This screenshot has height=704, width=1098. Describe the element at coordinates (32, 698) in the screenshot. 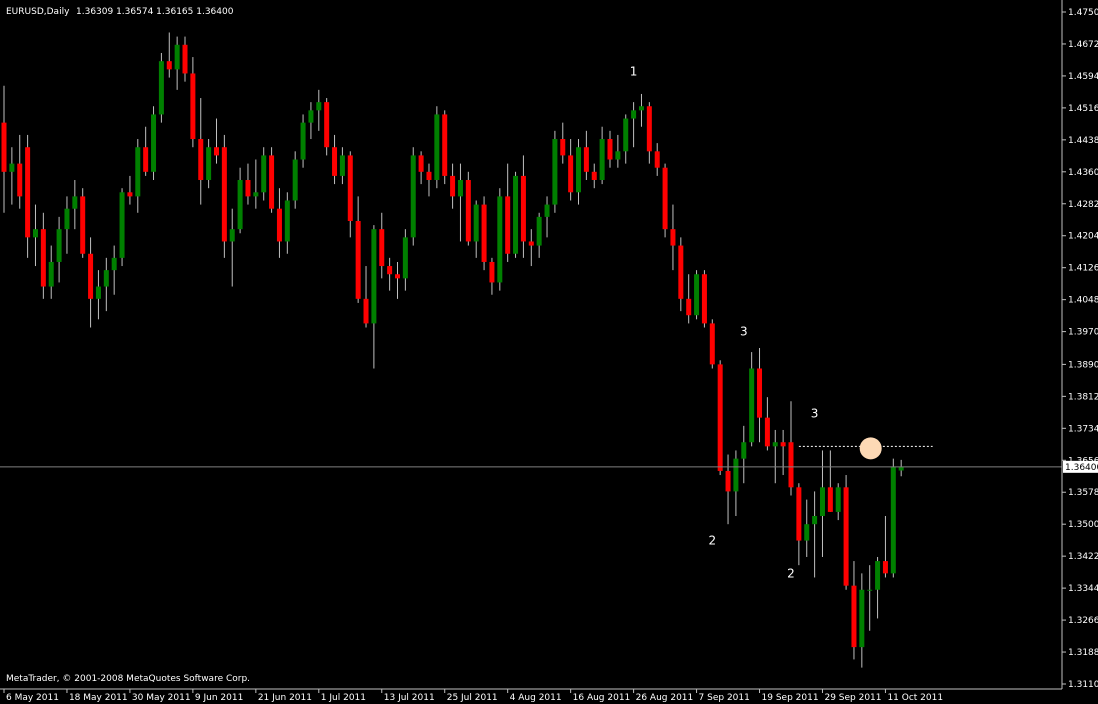

I see `x-tick-label: 6 May 2011` at that location.